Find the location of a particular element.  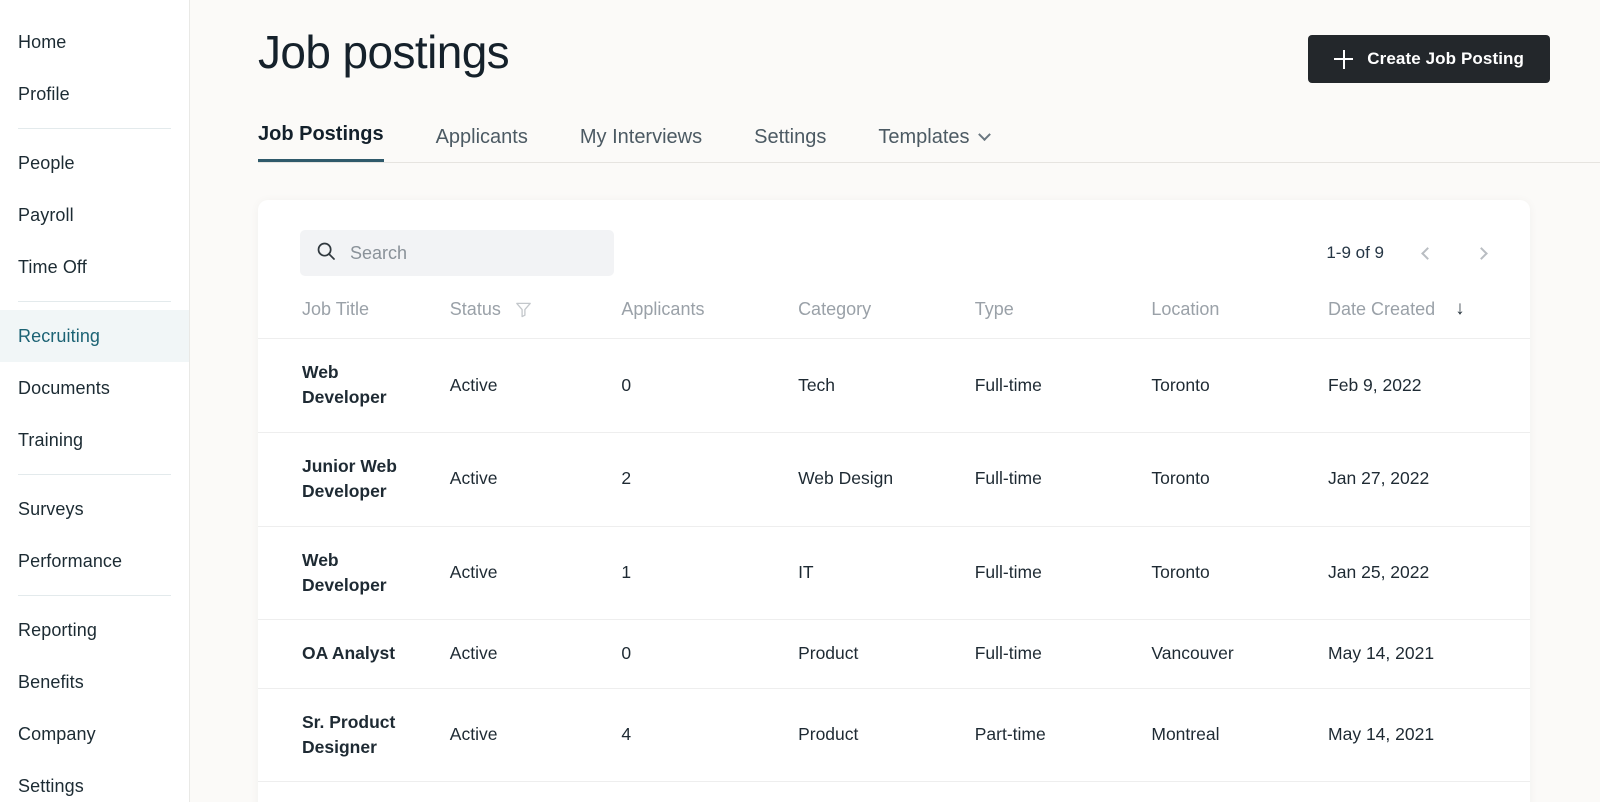

sidebar-item-home: Home is located at coordinates (94, 42).